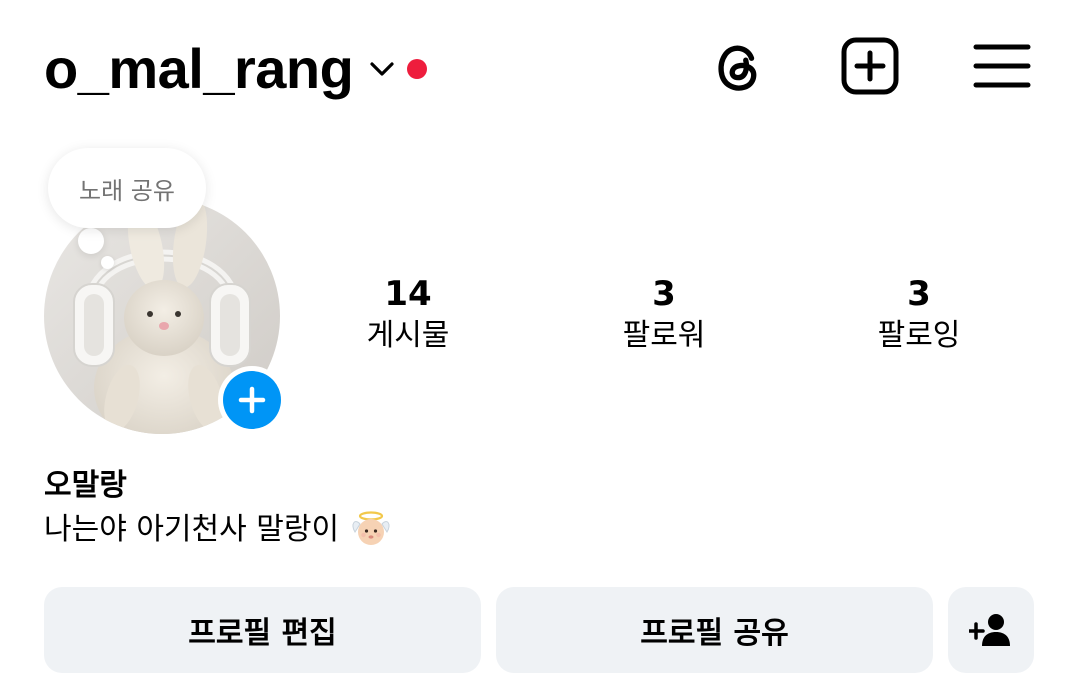  I want to click on account-switcher: o_mal_rang, so click(236, 69).